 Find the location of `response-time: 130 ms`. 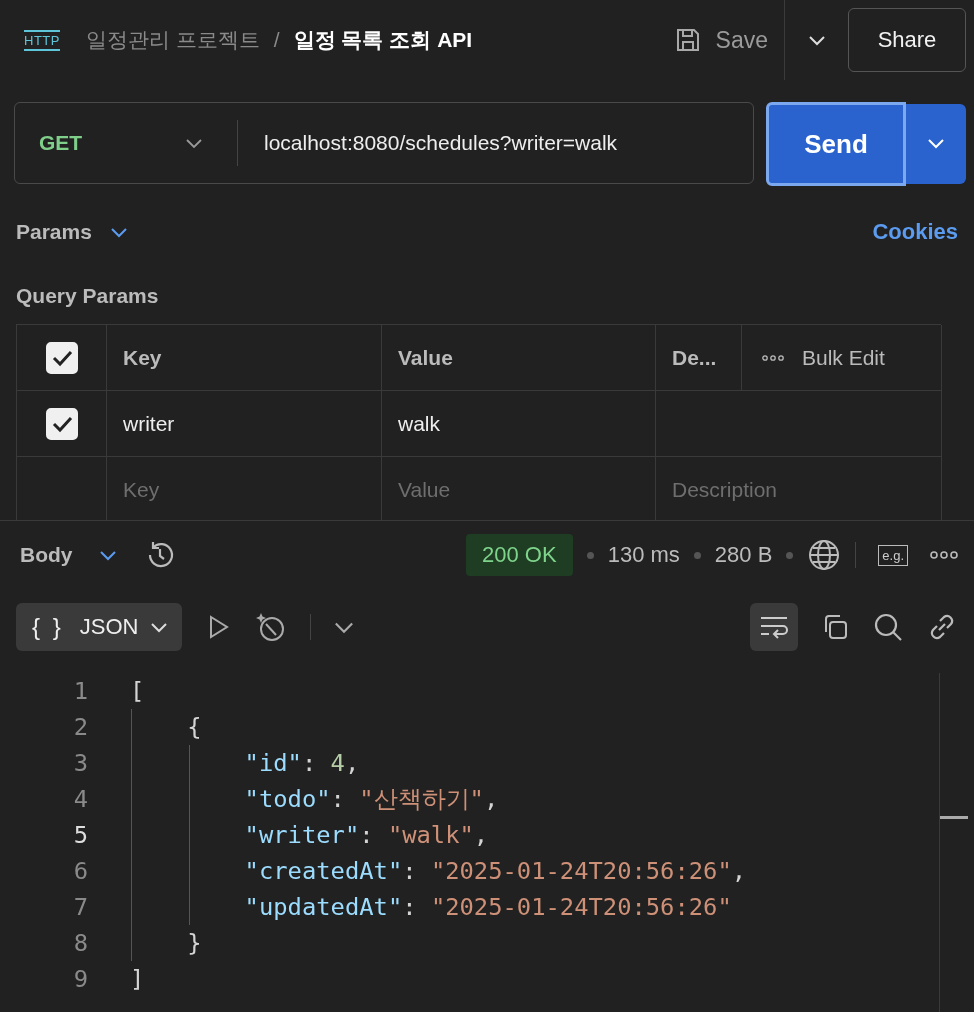

response-time: 130 ms is located at coordinates (643, 555).